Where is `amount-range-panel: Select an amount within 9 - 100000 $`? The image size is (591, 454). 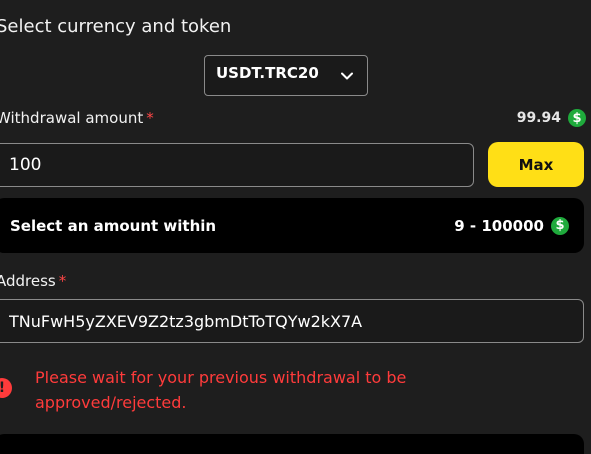 amount-range-panel: Select an amount within 9 - 100000 $ is located at coordinates (292, 225).